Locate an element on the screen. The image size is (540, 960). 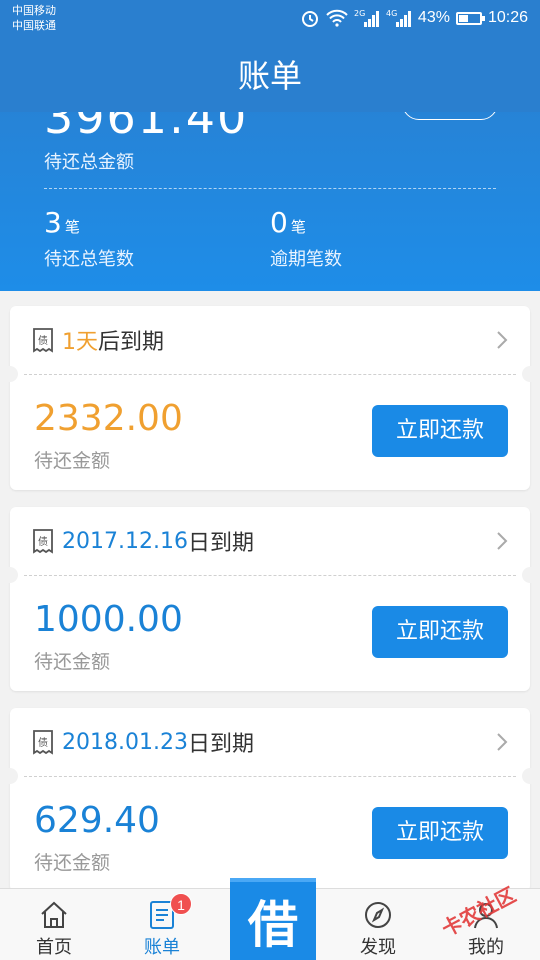
battery-icon is located at coordinates (470, 18).